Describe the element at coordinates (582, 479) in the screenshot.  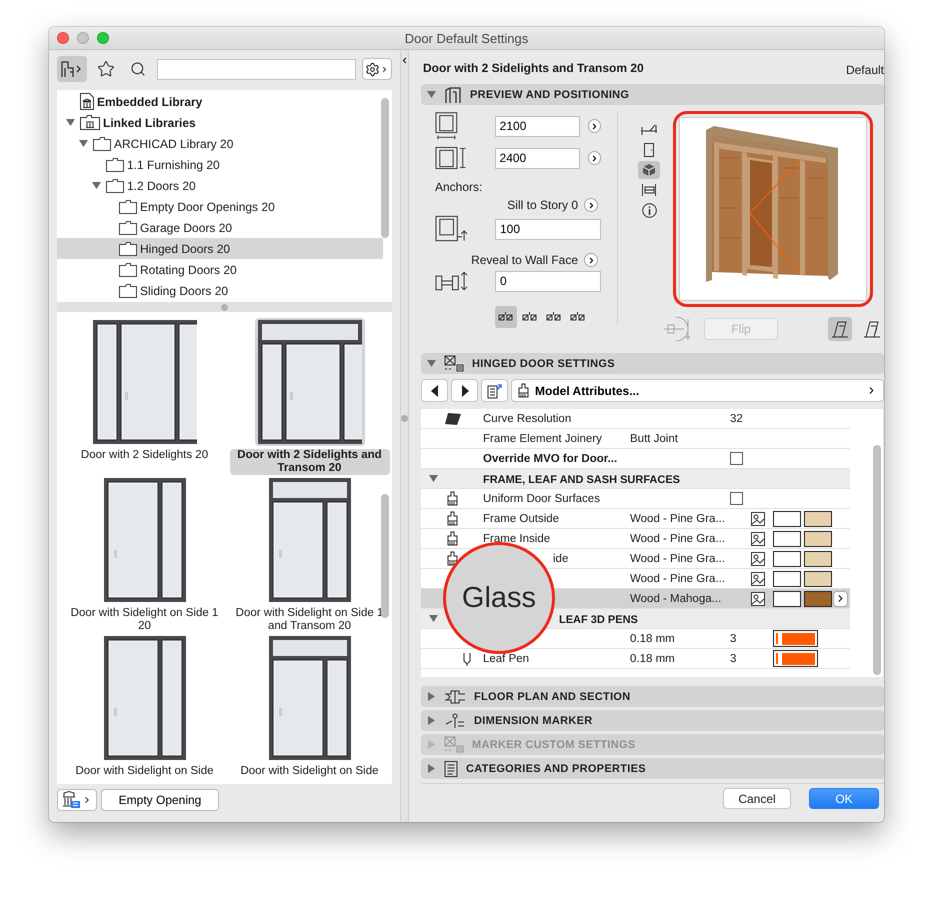
I see `group-title: FRAME, LEAF AND SASH SURFACES` at that location.